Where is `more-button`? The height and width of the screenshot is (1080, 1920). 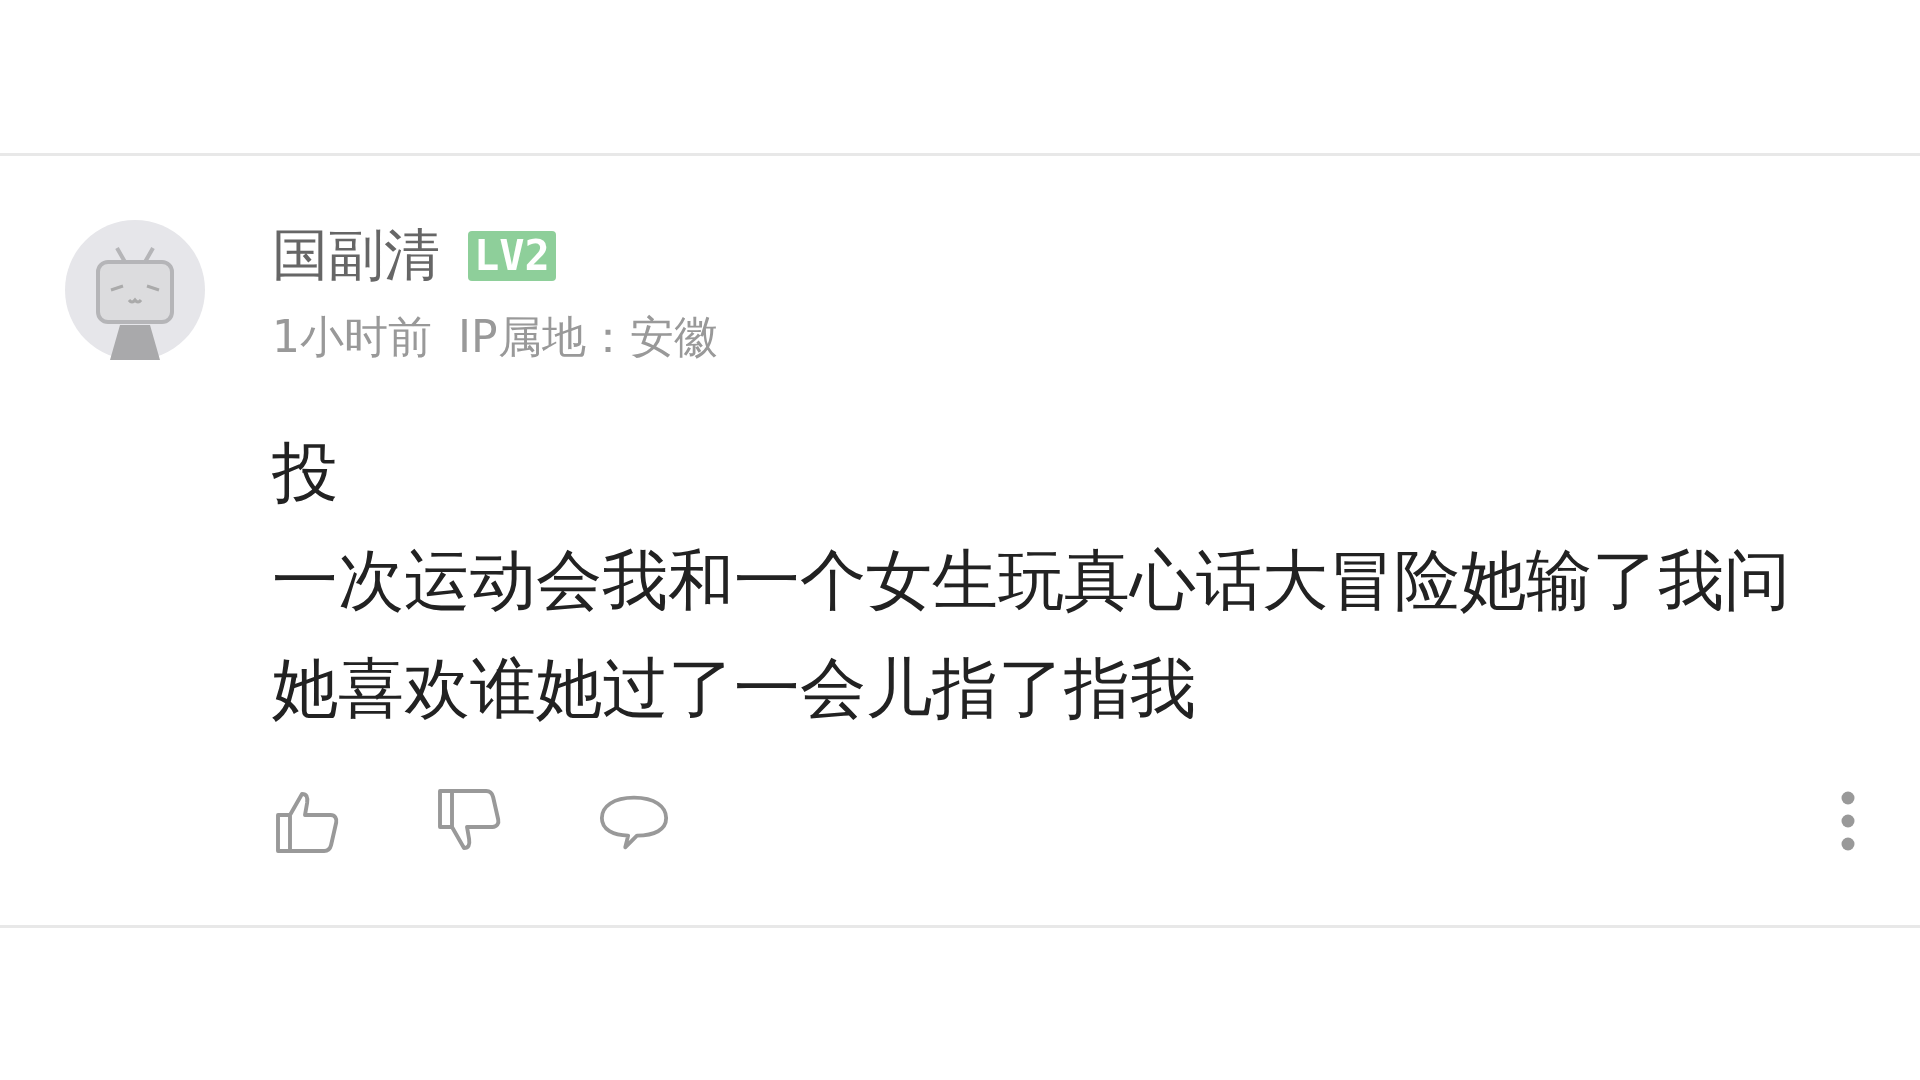
more-button is located at coordinates (1848, 821).